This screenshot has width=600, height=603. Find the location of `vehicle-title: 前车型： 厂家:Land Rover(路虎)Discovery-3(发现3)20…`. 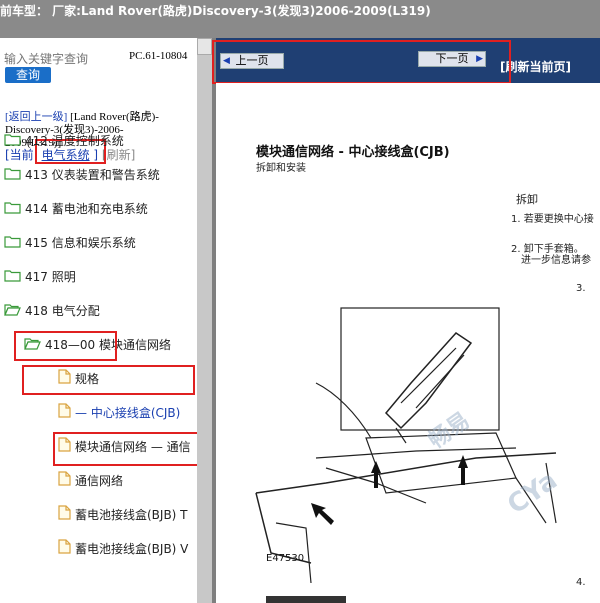

vehicle-title: 前车型： 厂家:Land Rover(路虎)Discovery-3(发现3)20… is located at coordinates (215, 11).